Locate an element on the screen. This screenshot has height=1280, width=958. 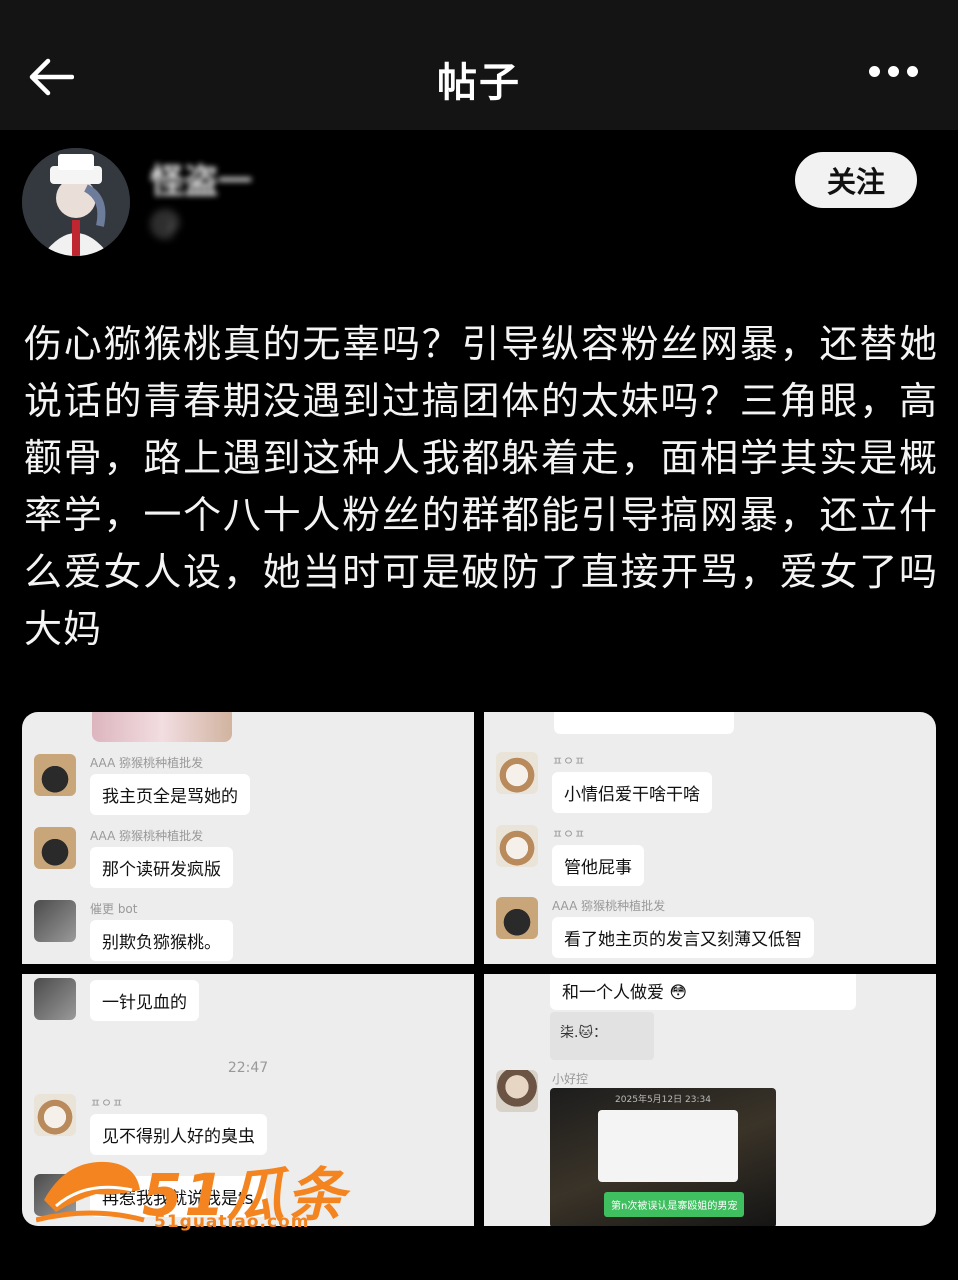
author-handle: @ is located at coordinates (165, 222).